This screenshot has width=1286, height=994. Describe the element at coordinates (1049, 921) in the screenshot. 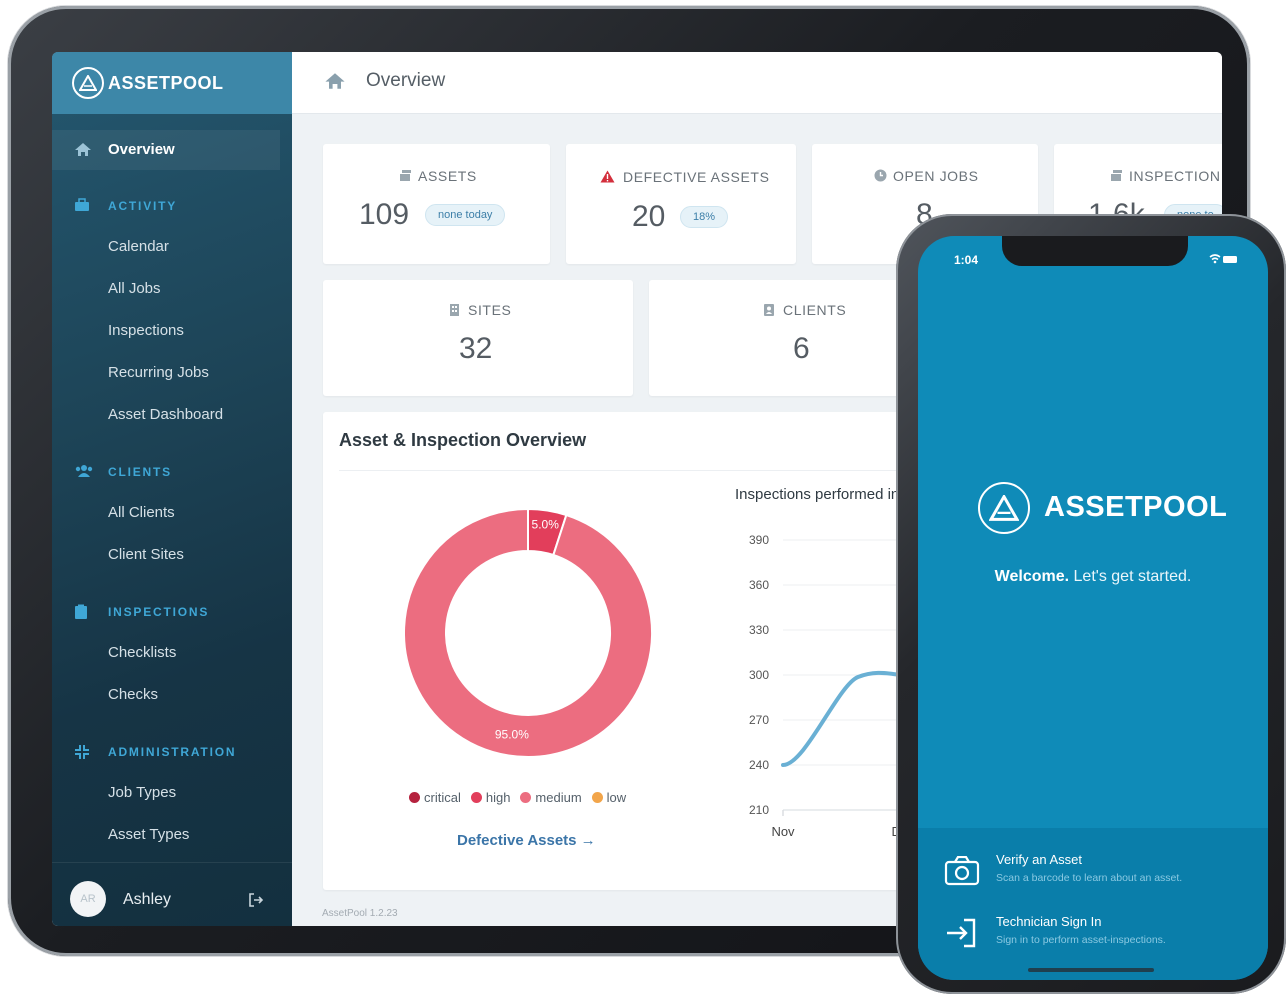

I see `action-title: Technician Sign In` at that location.